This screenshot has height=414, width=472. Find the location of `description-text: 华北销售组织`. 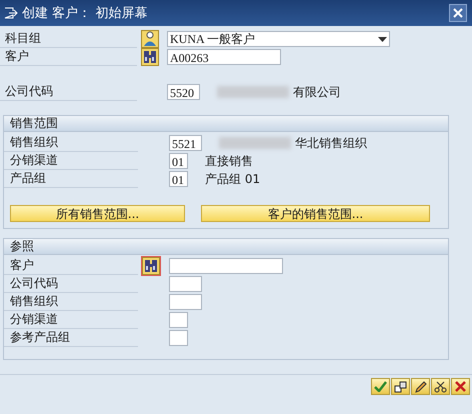

description-text: 华北销售组织 is located at coordinates (331, 143).